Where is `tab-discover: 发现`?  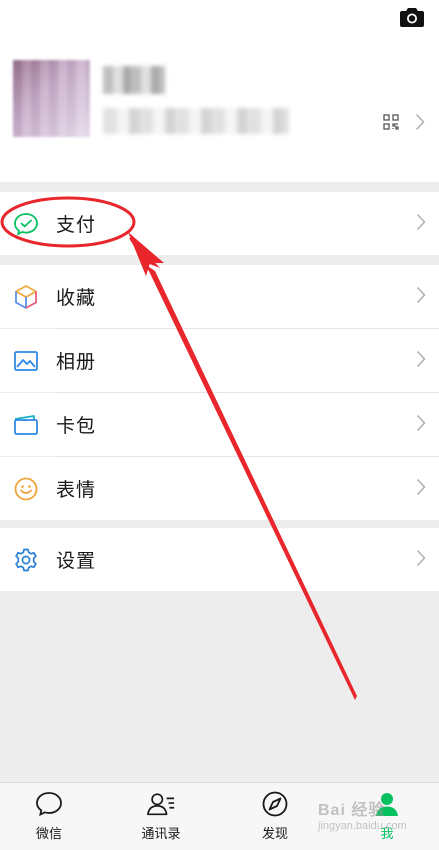 tab-discover: 发现 is located at coordinates (275, 817).